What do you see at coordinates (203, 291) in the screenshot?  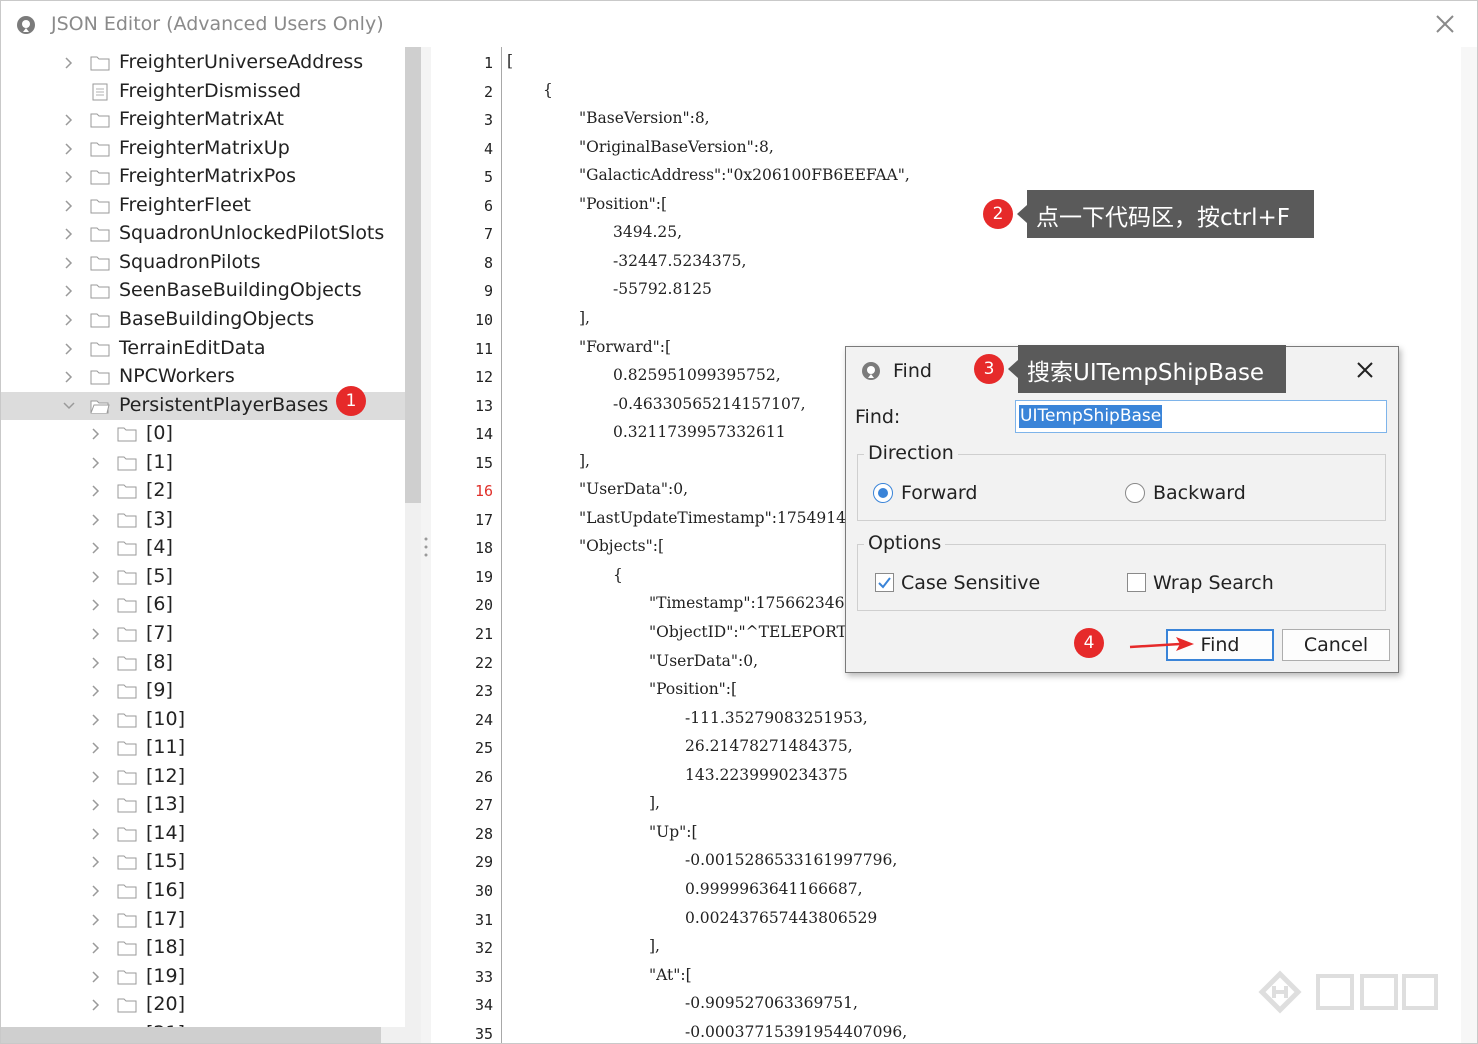 I see `tree-item: SeenBaseBuildingObjects` at bounding box center [203, 291].